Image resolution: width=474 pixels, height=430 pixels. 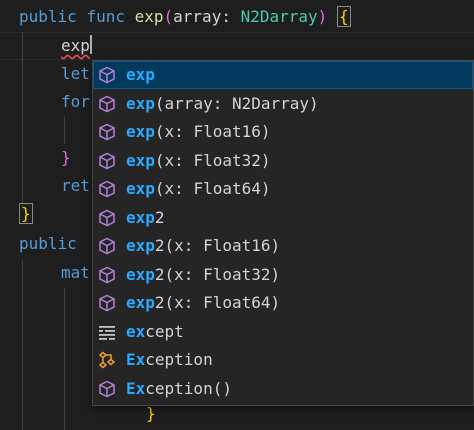 I want to click on suggestion-label: exp, so click(x=140, y=75).